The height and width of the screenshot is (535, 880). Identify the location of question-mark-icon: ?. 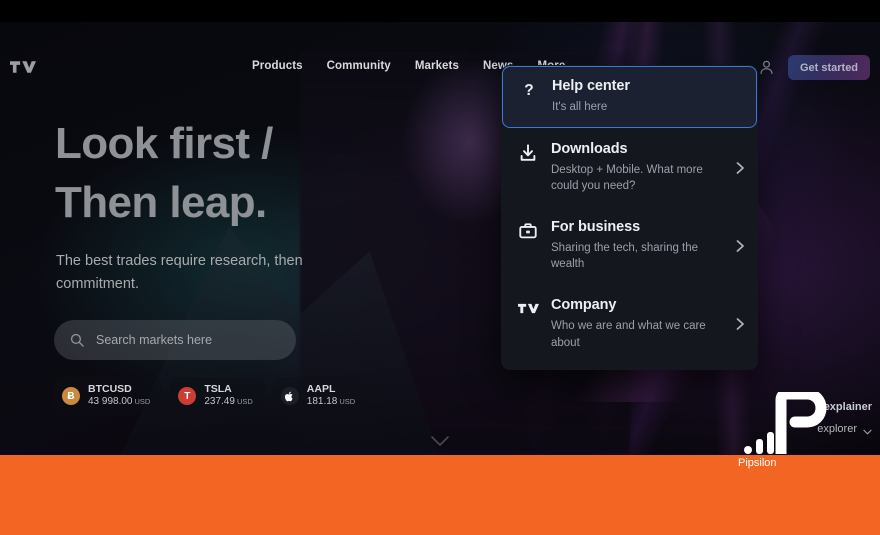
(529, 90).